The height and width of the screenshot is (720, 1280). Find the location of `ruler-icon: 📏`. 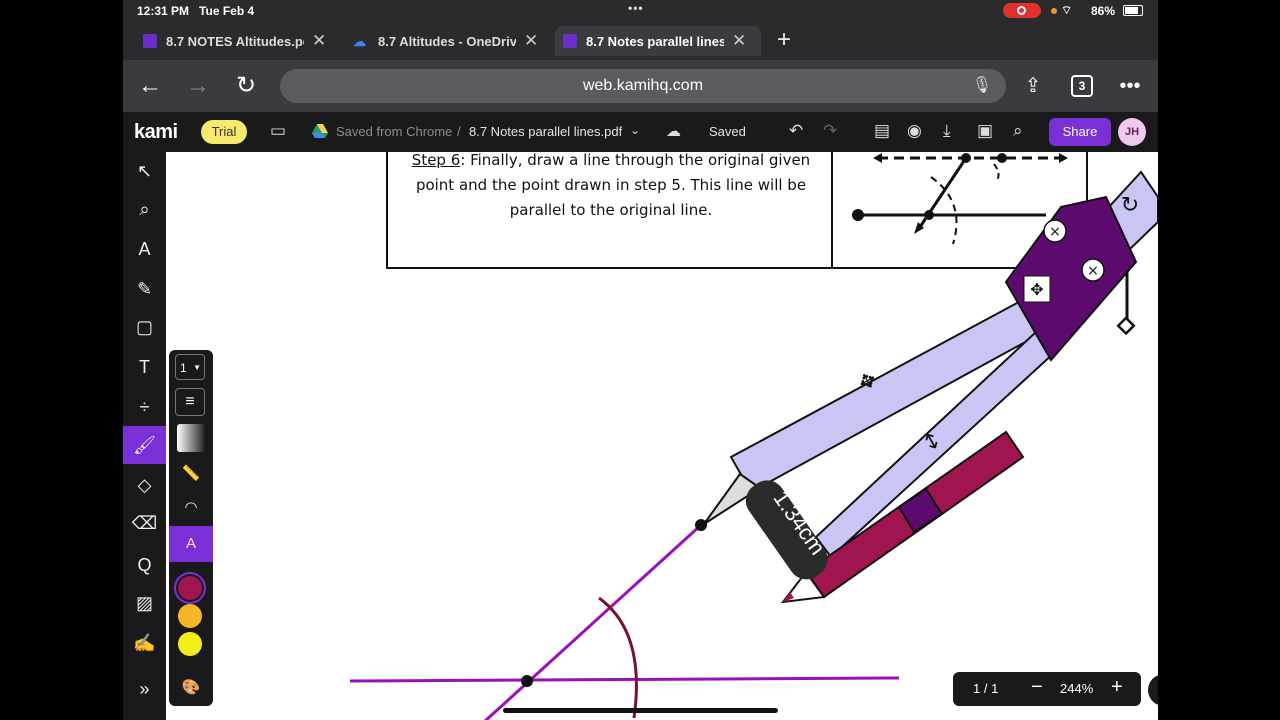

ruler-icon: 📏 is located at coordinates (191, 474).